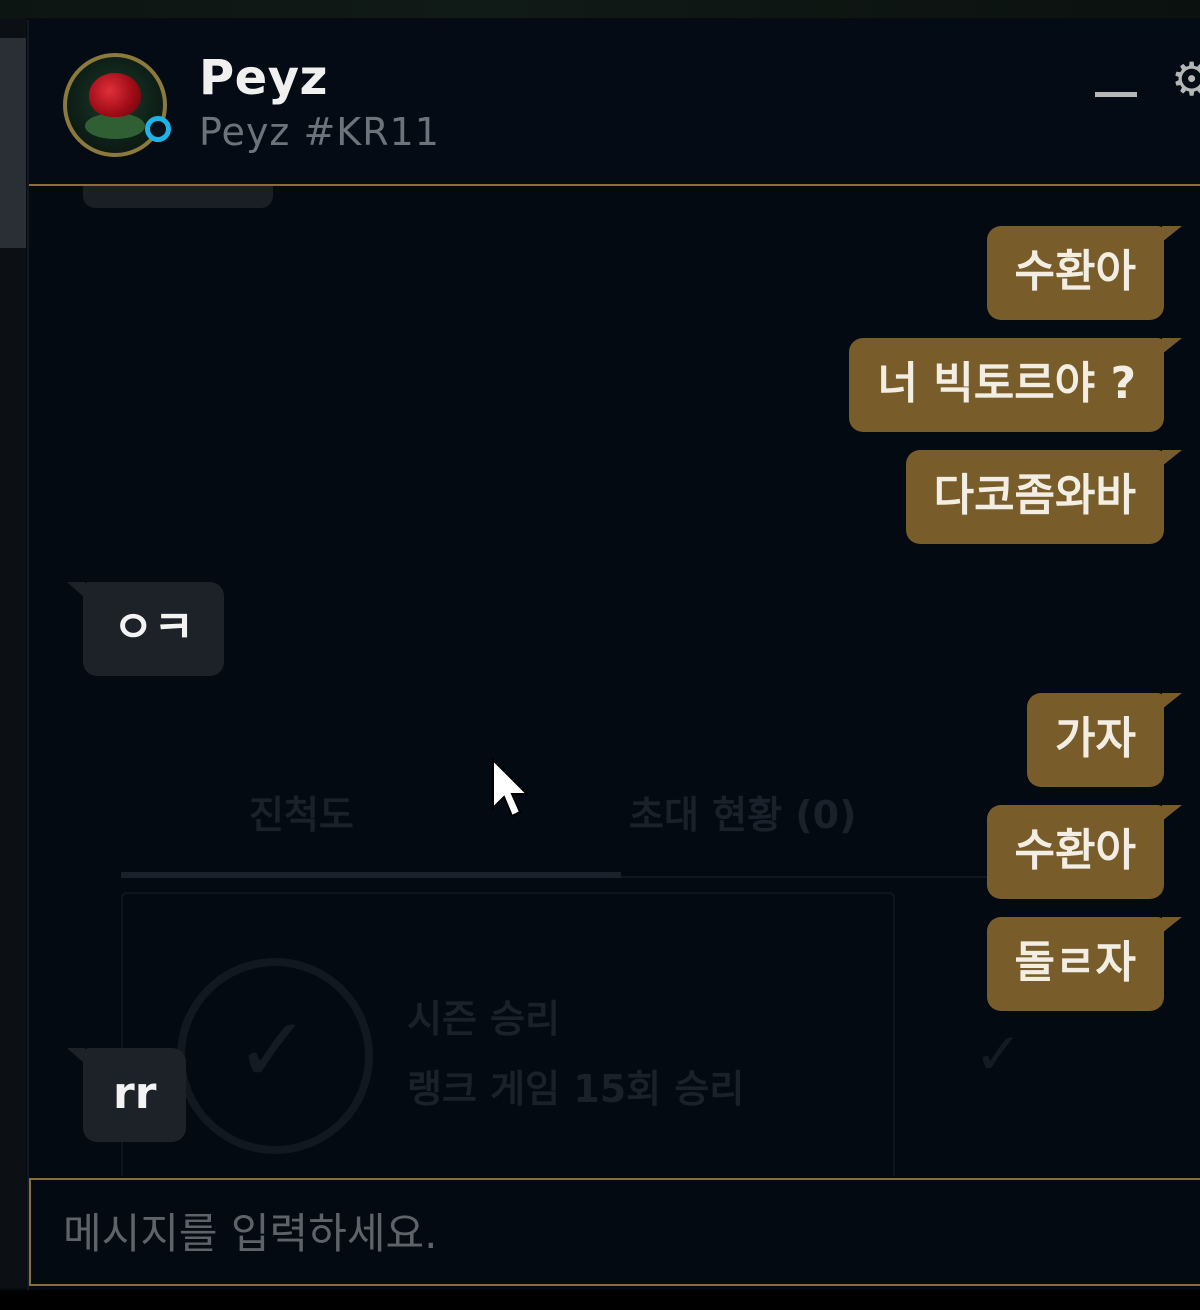  What do you see at coordinates (1104, 740) in the screenshot?
I see `message-bubble-outgoing: 가자` at bounding box center [1104, 740].